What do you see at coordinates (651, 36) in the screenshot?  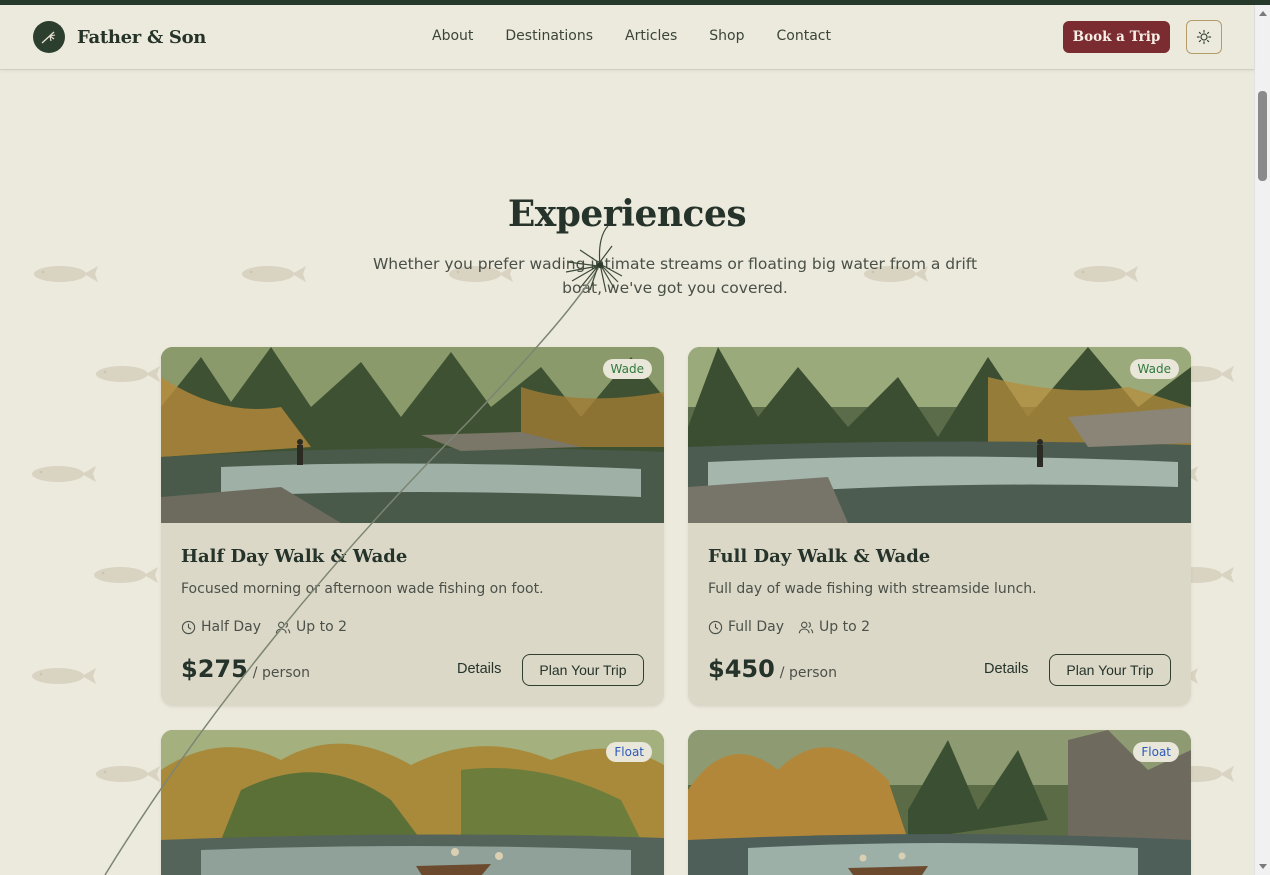 I see `nav-articles: Articles` at bounding box center [651, 36].